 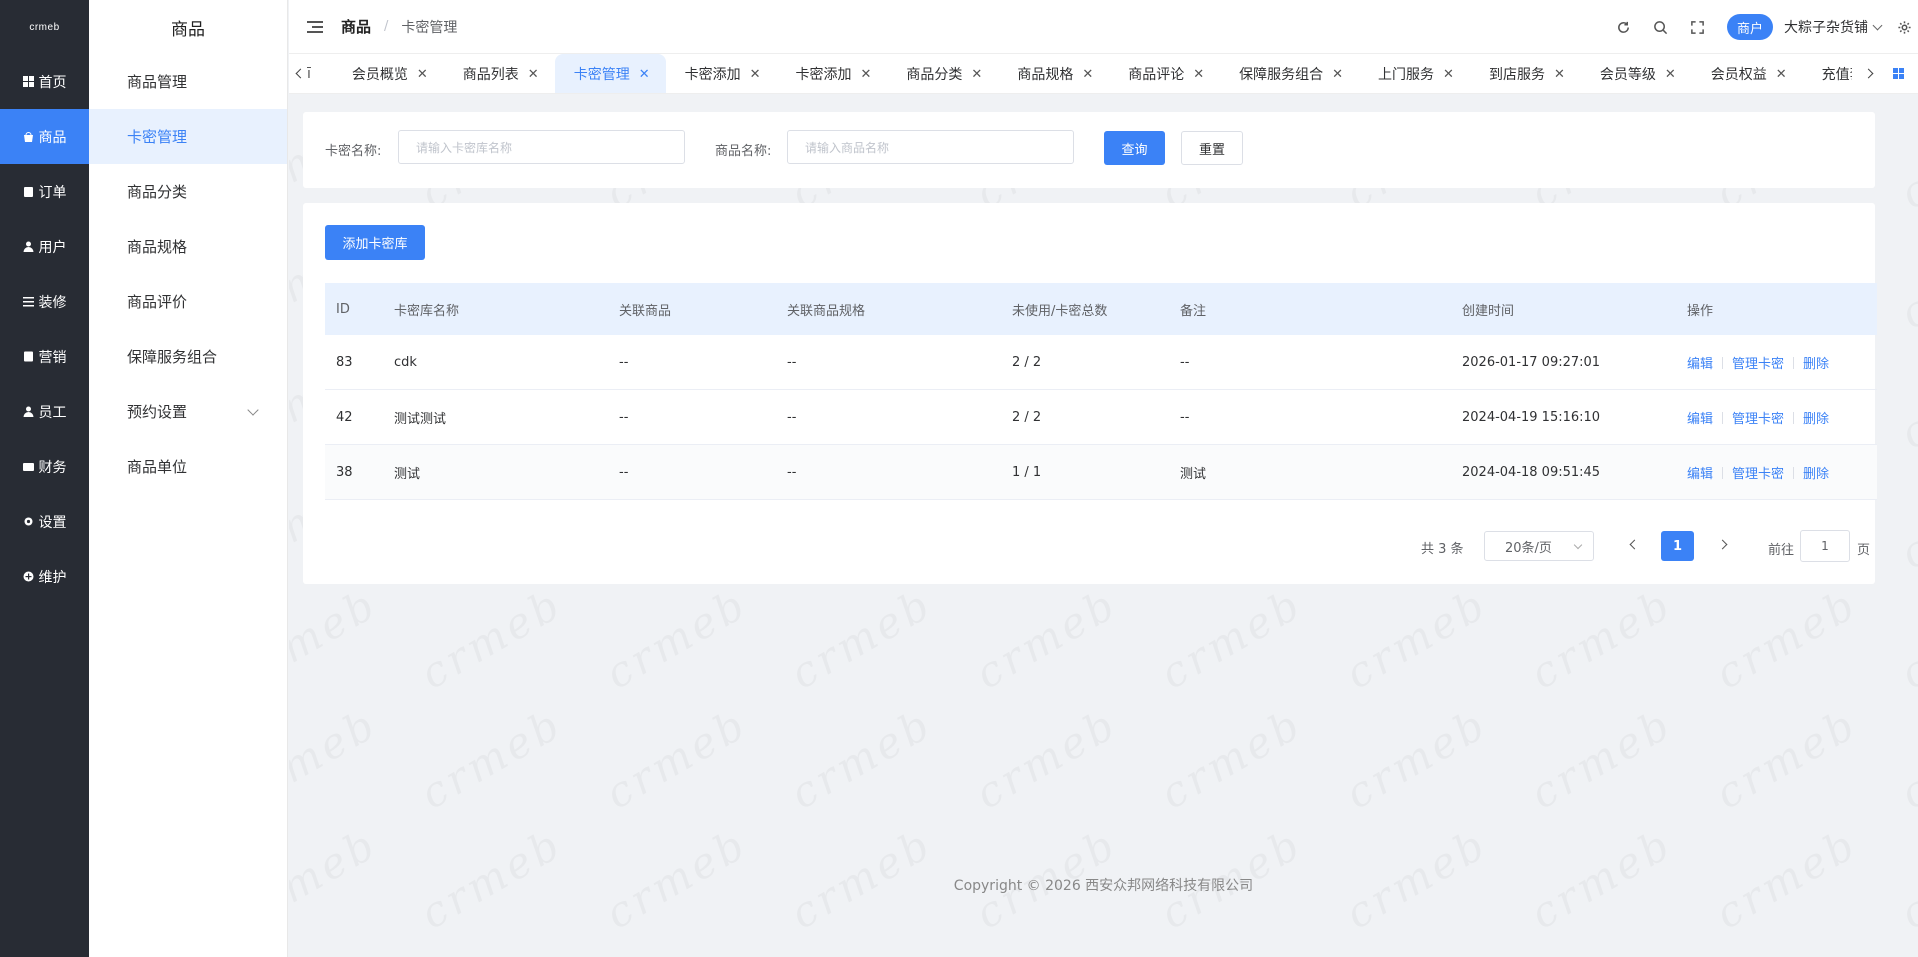 What do you see at coordinates (1868, 73) in the screenshot?
I see `tabs-scroll-right-icon` at bounding box center [1868, 73].